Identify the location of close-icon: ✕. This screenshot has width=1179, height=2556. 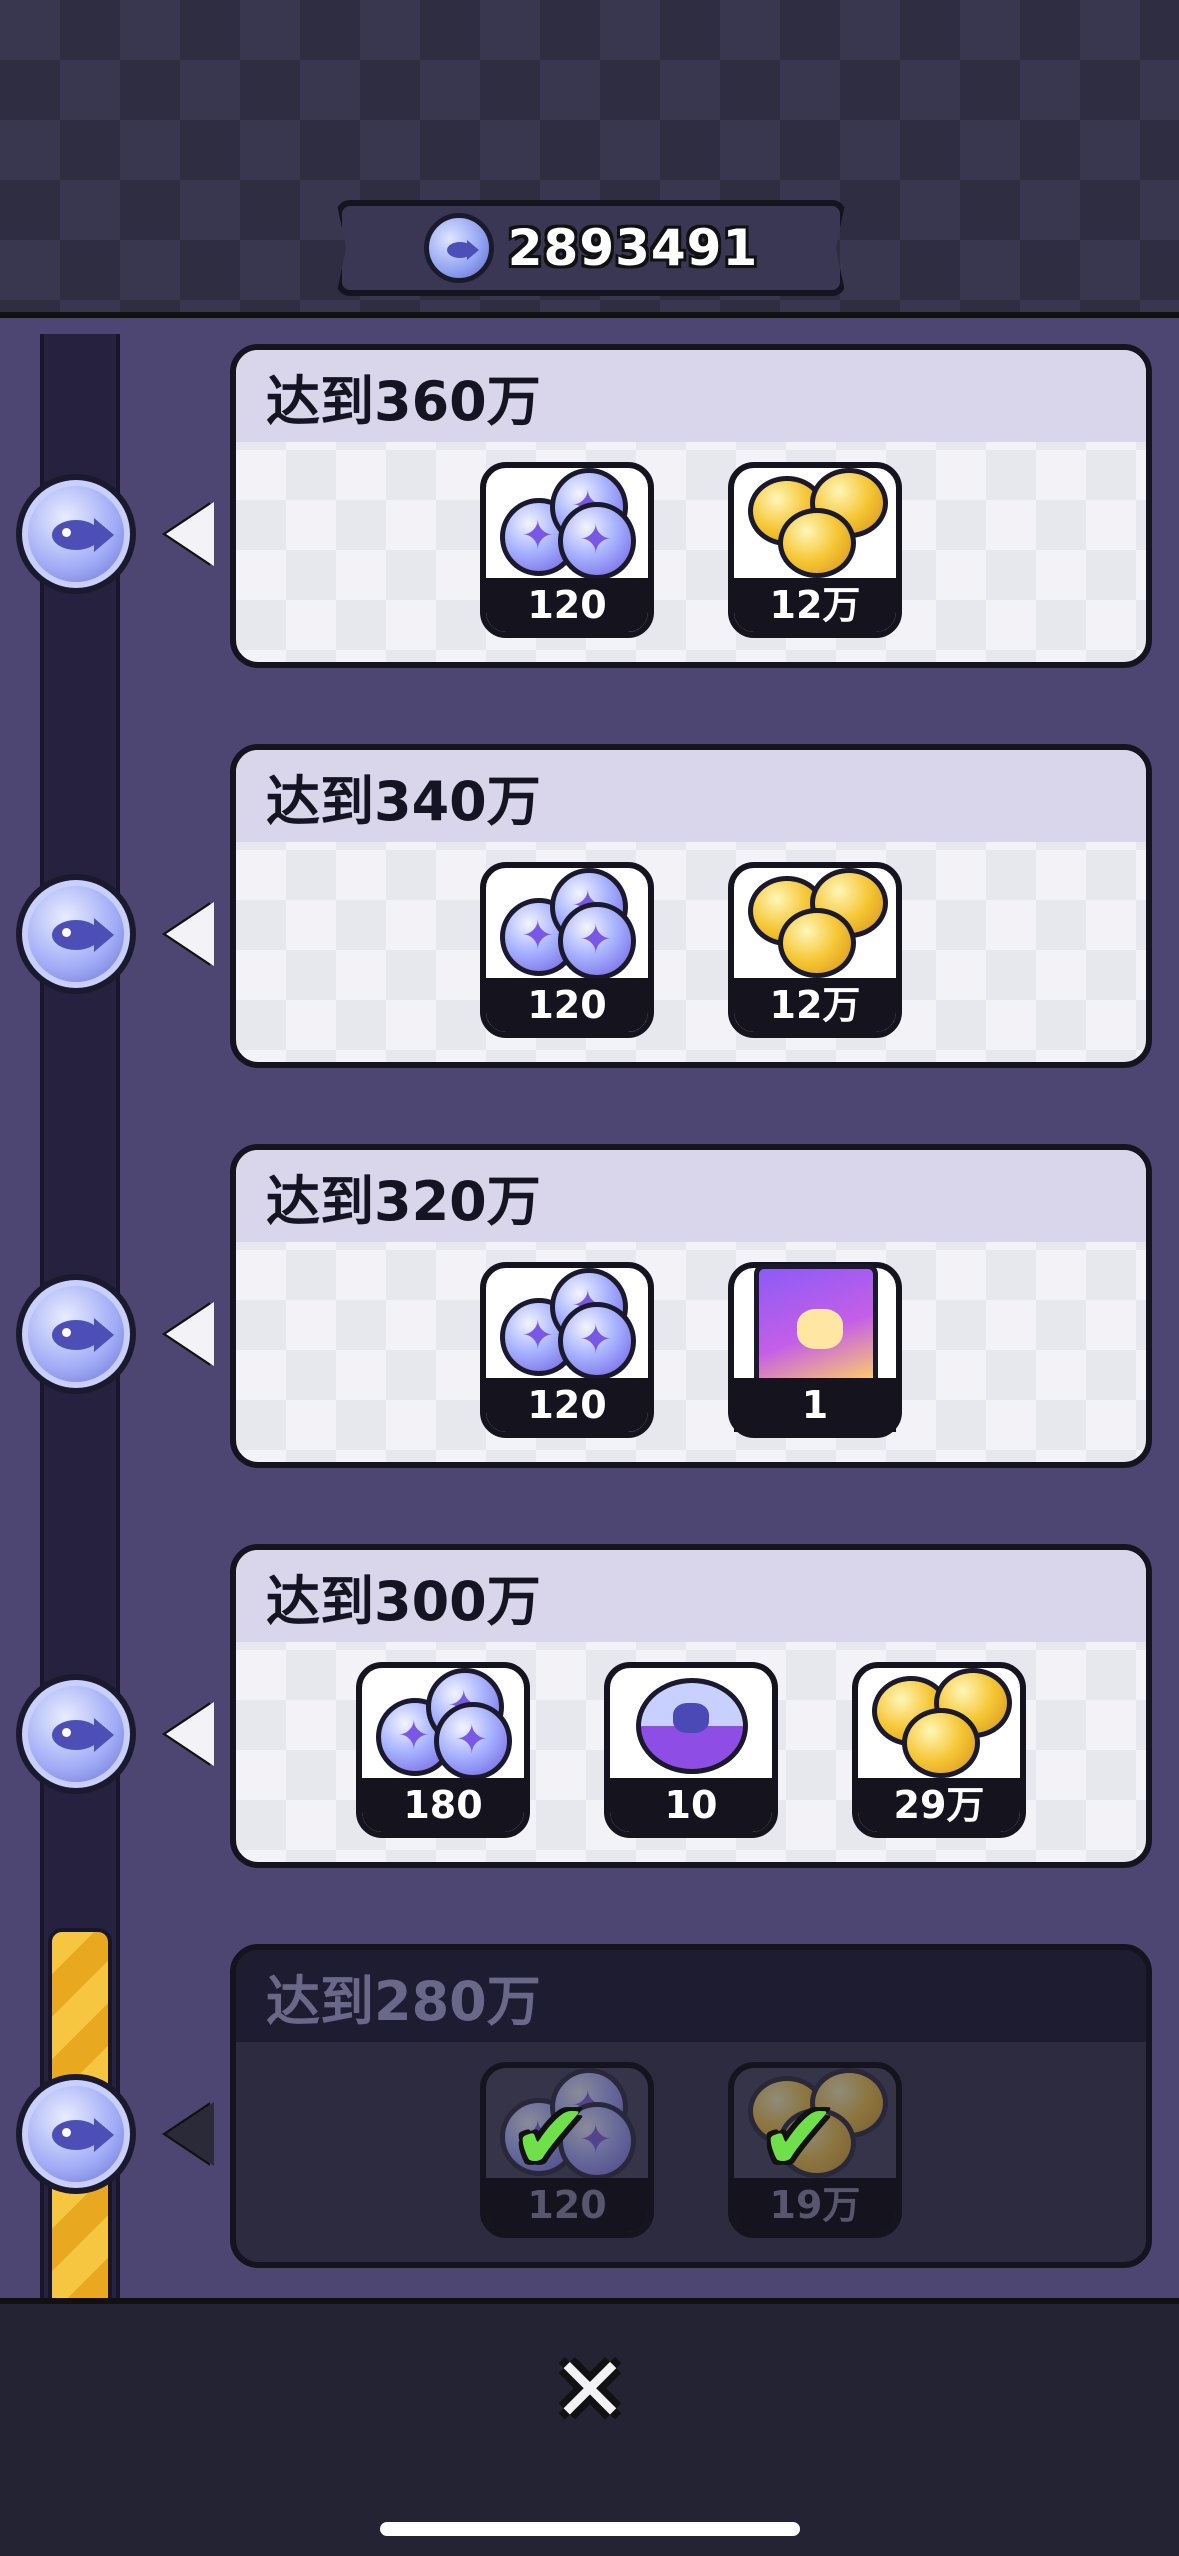
(590, 2390).